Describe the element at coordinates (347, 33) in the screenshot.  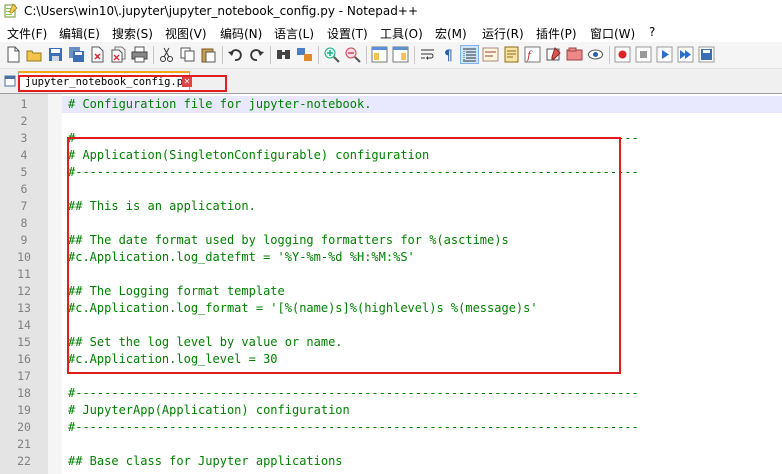
I see `menu-settings: 设置(T)` at that location.